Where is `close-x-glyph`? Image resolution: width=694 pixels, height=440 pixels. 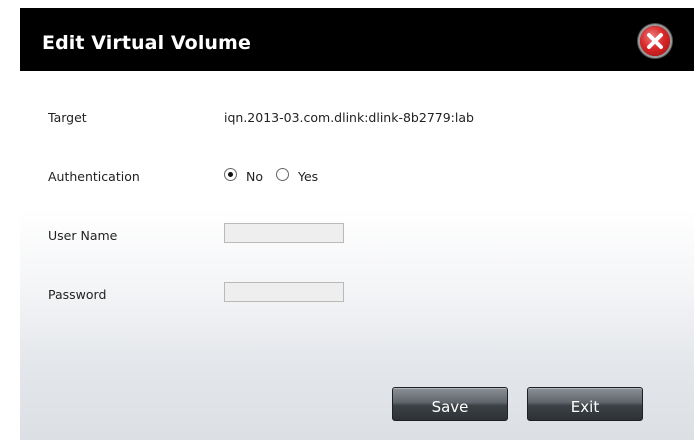 close-x-glyph is located at coordinates (655, 41).